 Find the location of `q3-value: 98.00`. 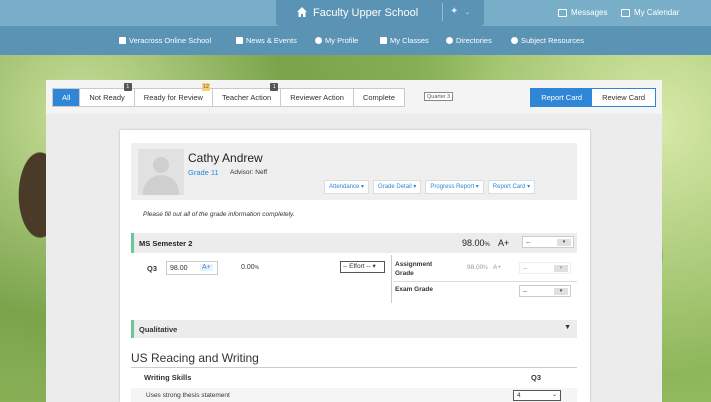

q3-value: 98.00 is located at coordinates (179, 268).